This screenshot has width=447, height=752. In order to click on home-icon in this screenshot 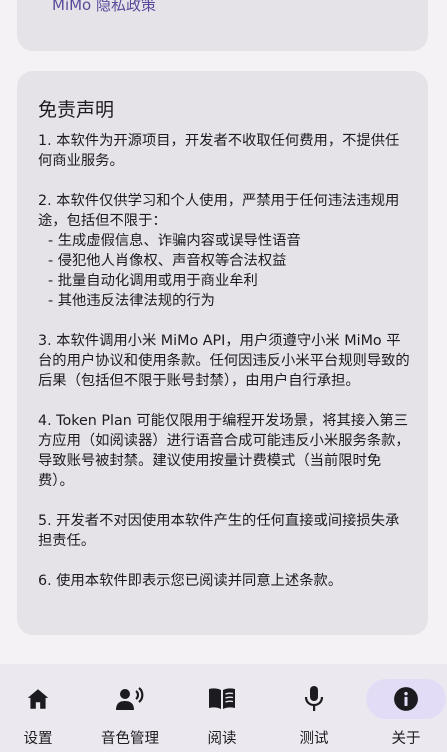, I will do `click(38, 699)`.